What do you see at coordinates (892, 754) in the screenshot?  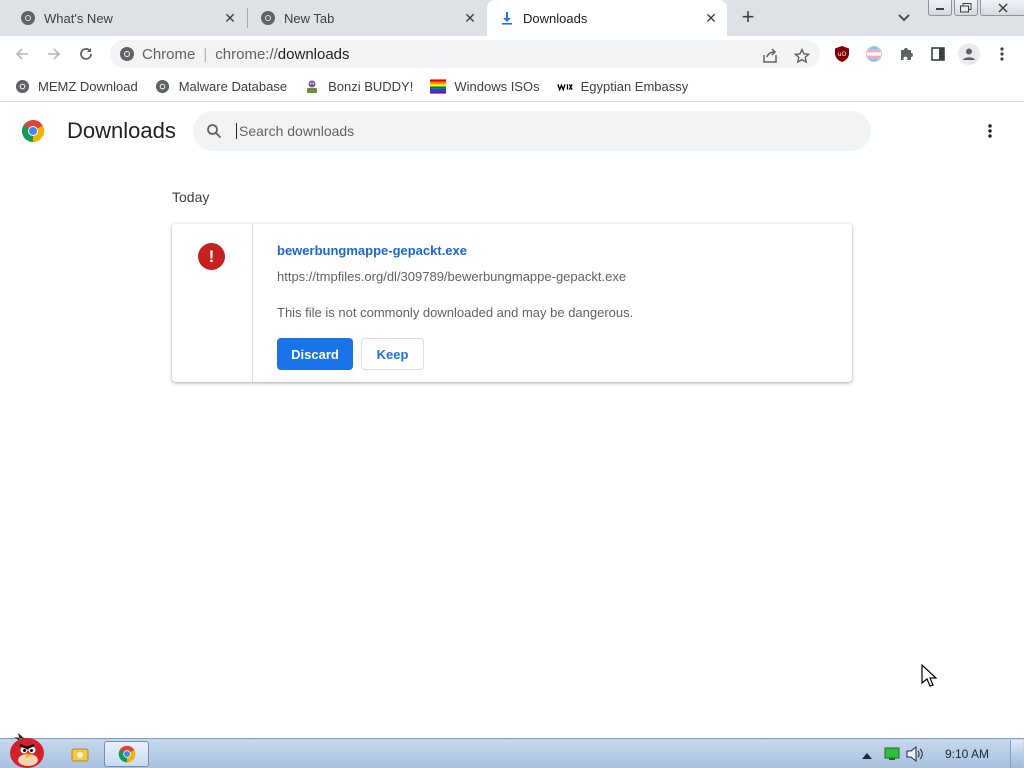 I see `network-icon` at bounding box center [892, 754].